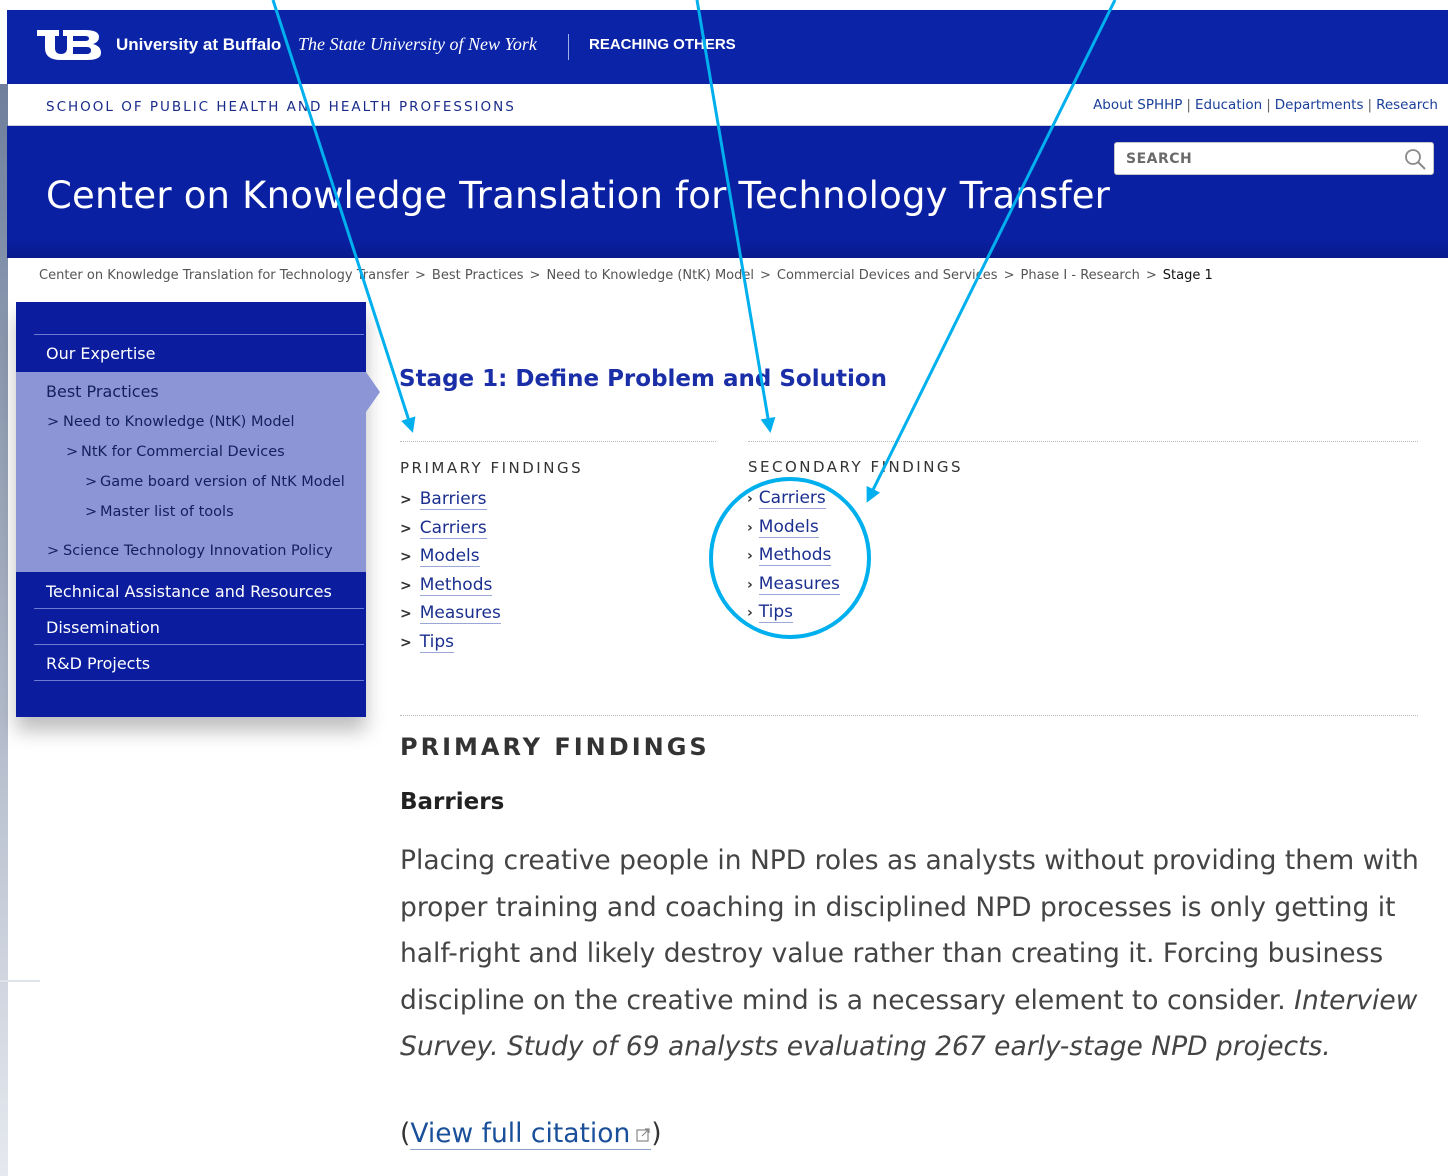  Describe the element at coordinates (1137, 105) in the screenshot. I see `about-sphhp-link: About SPHHP` at that location.